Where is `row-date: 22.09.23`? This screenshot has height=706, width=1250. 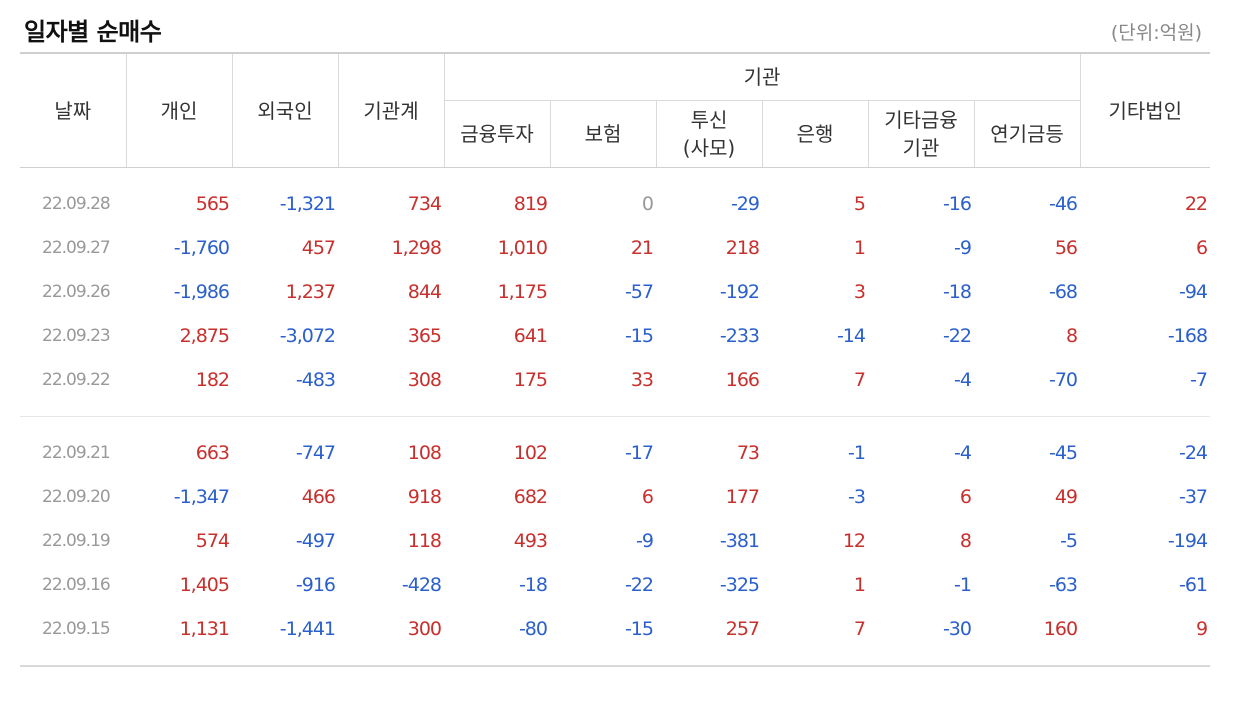
row-date: 22.09.23 is located at coordinates (76, 336).